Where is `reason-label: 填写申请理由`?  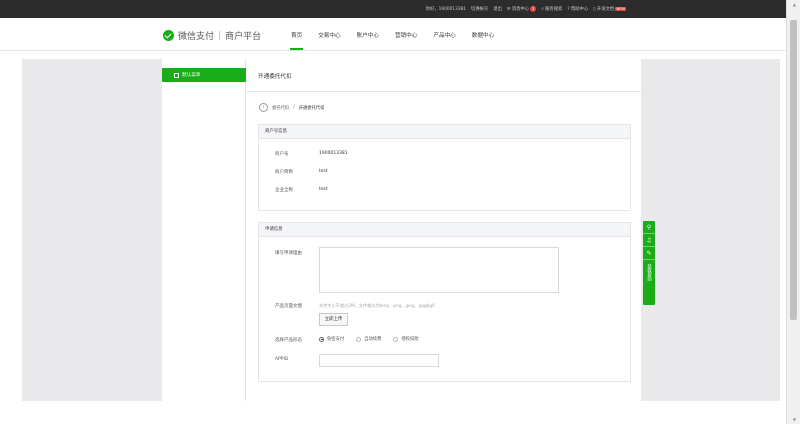 reason-label: 填写申请理由 is located at coordinates (288, 253).